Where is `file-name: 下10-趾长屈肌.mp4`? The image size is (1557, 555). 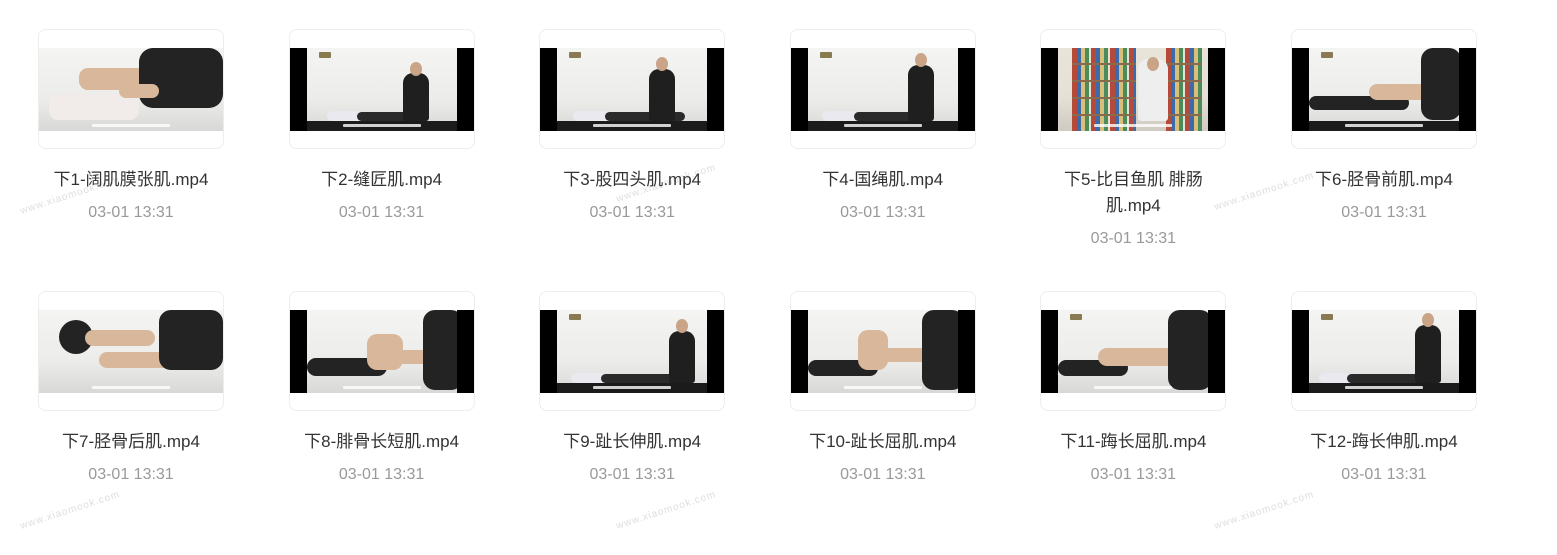
file-name: 下10-趾长屈肌.mp4 is located at coordinates (883, 442).